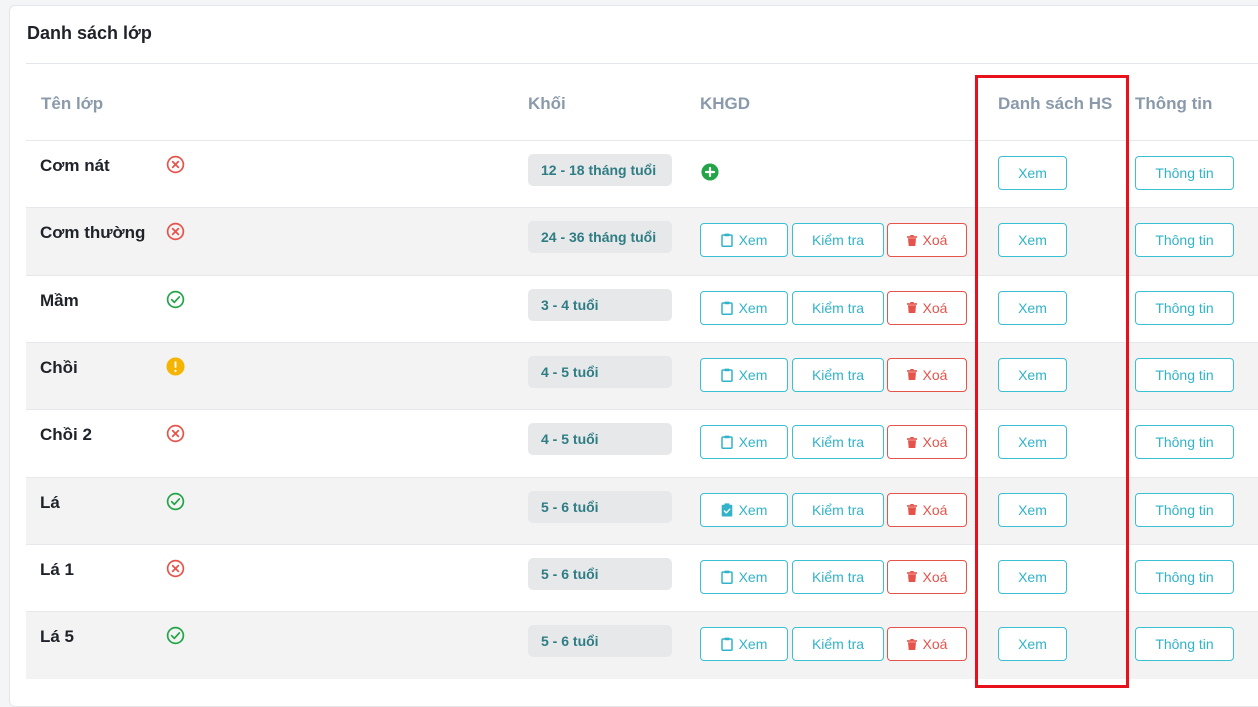 This screenshot has width=1258, height=707. What do you see at coordinates (50, 502) in the screenshot?
I see `class-name: Lá` at bounding box center [50, 502].